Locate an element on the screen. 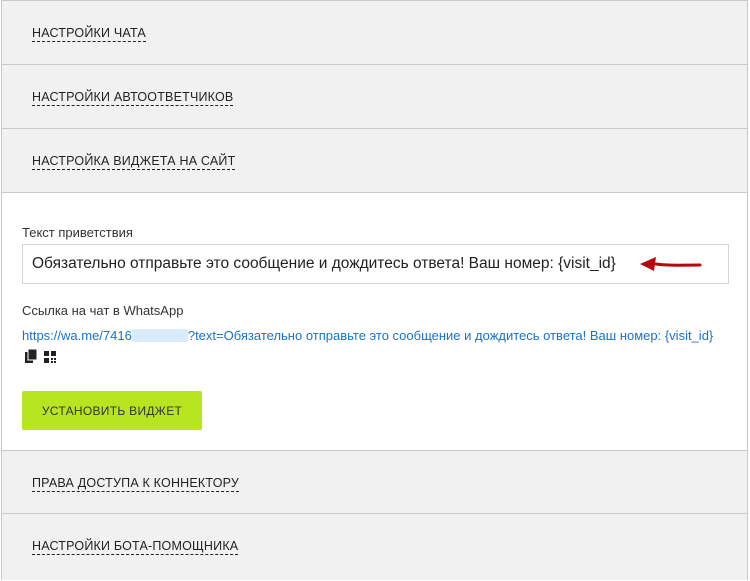  redacted-number is located at coordinates (159, 335).